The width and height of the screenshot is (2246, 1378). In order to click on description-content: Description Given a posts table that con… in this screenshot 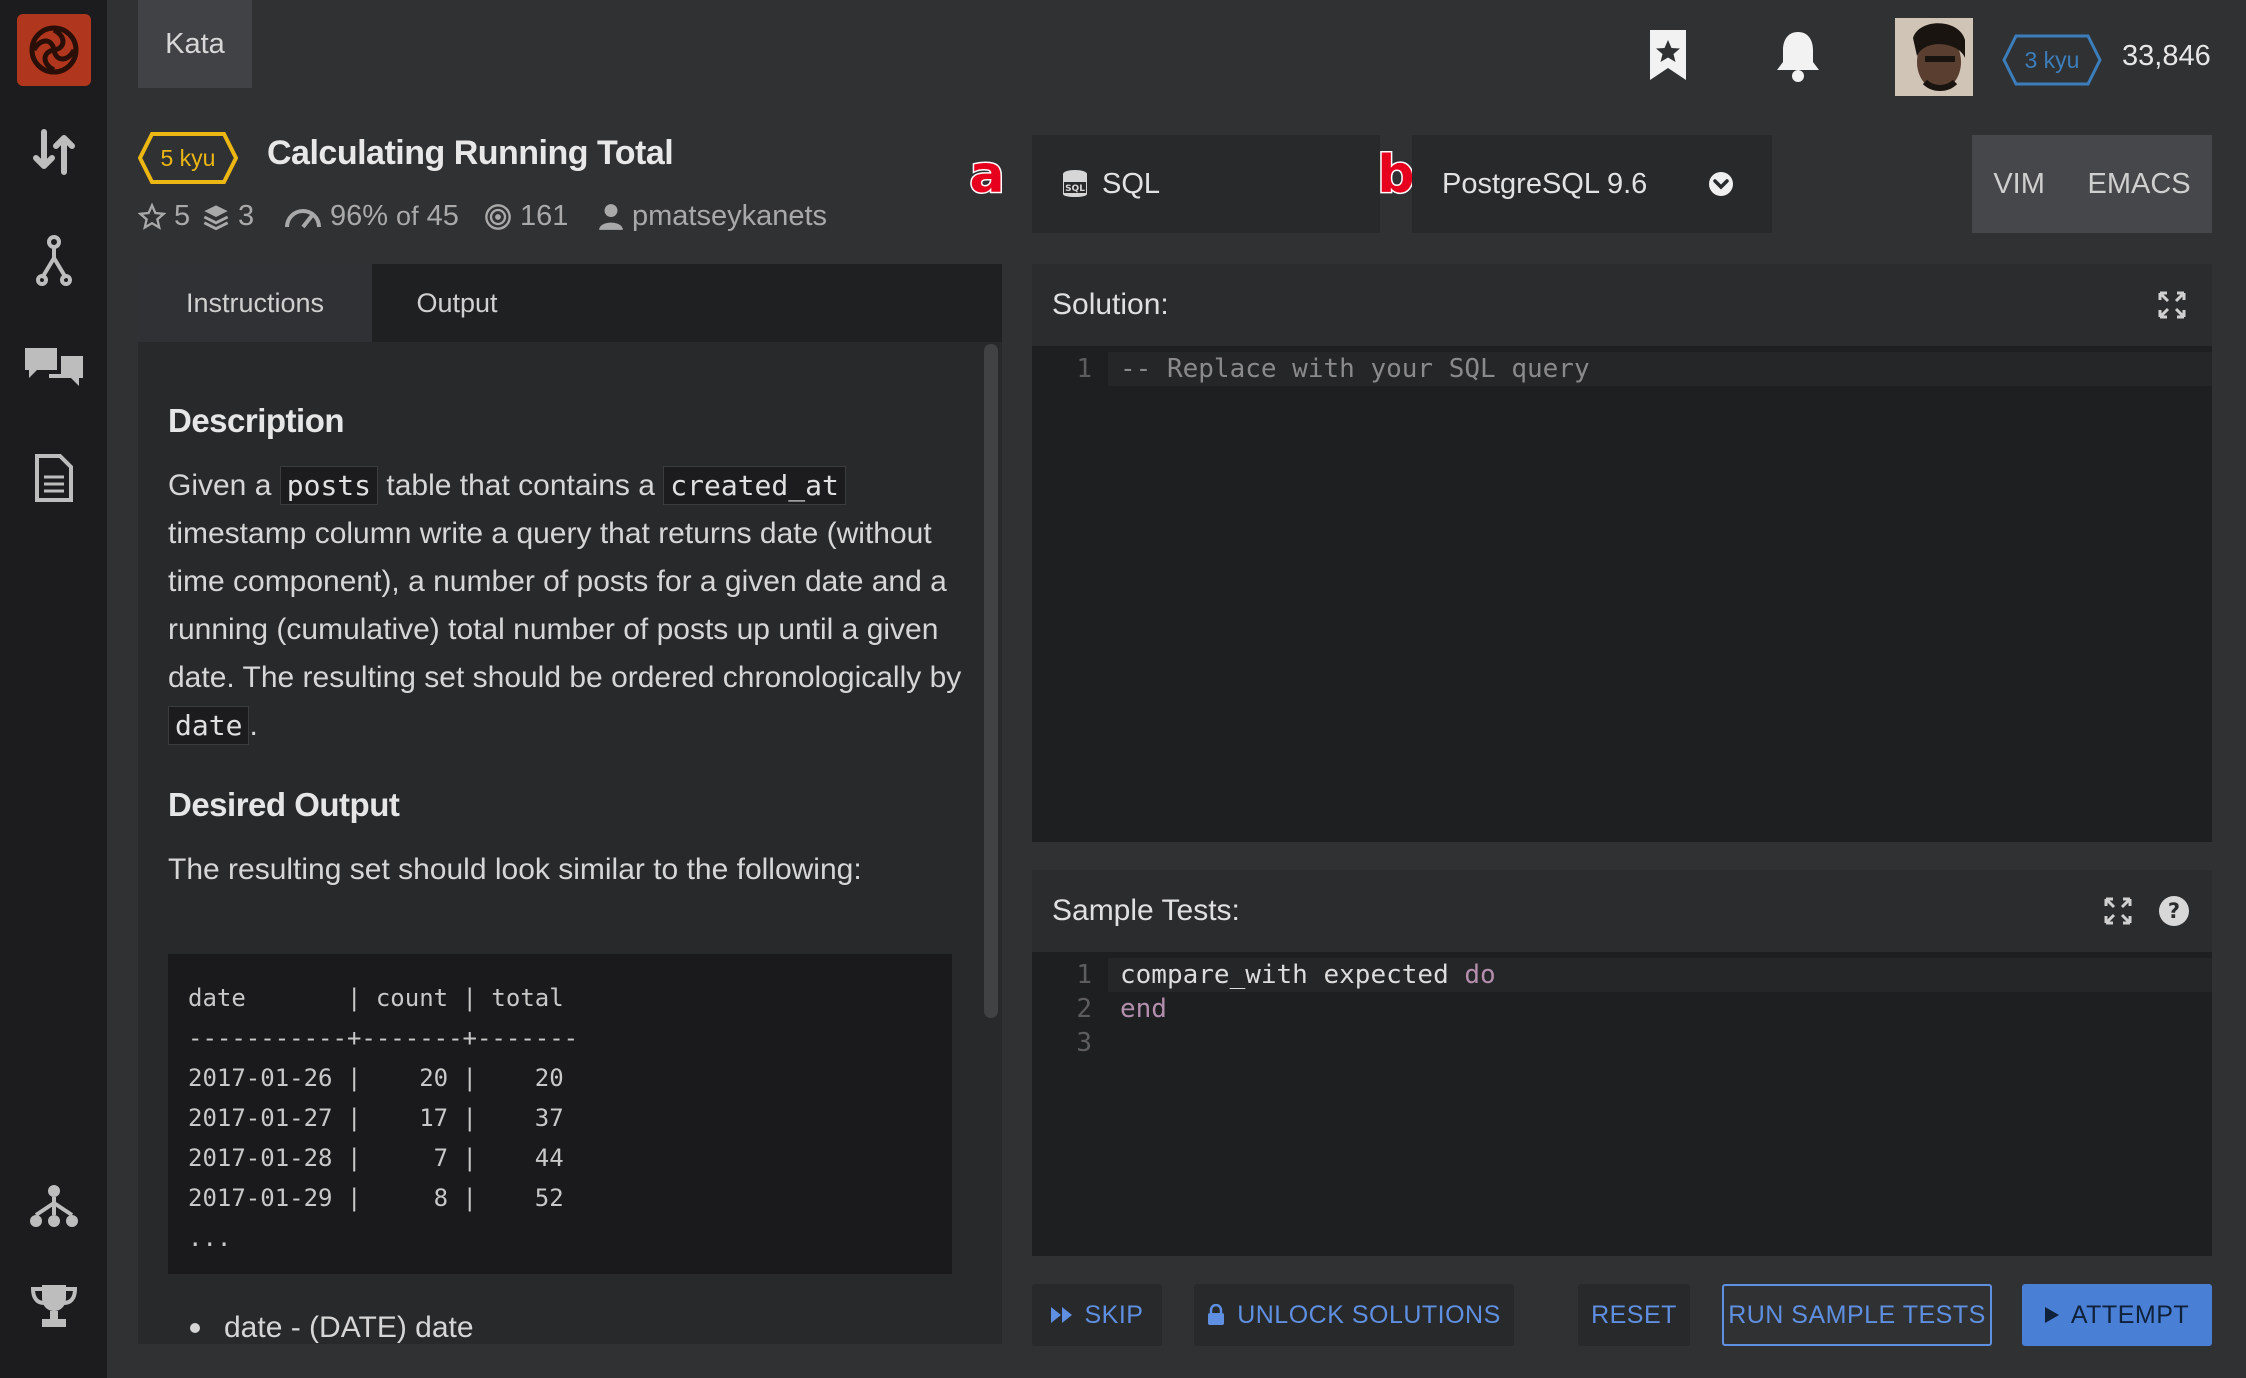, I will do `click(568, 618)`.